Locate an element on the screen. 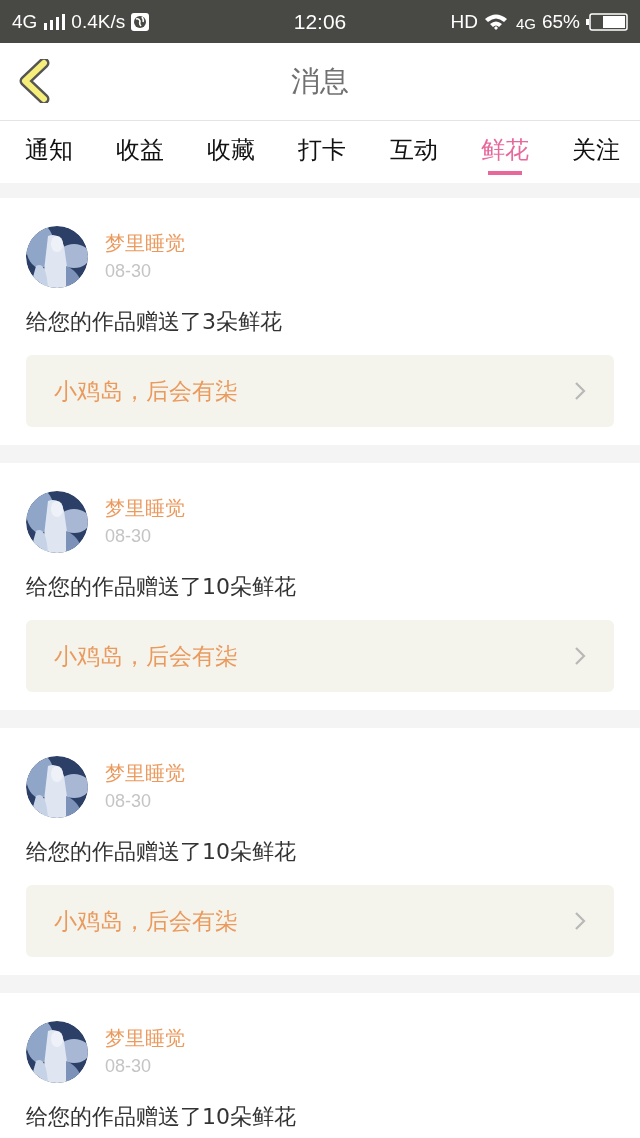 The width and height of the screenshot is (640, 1138). globe-icon is located at coordinates (140, 21).